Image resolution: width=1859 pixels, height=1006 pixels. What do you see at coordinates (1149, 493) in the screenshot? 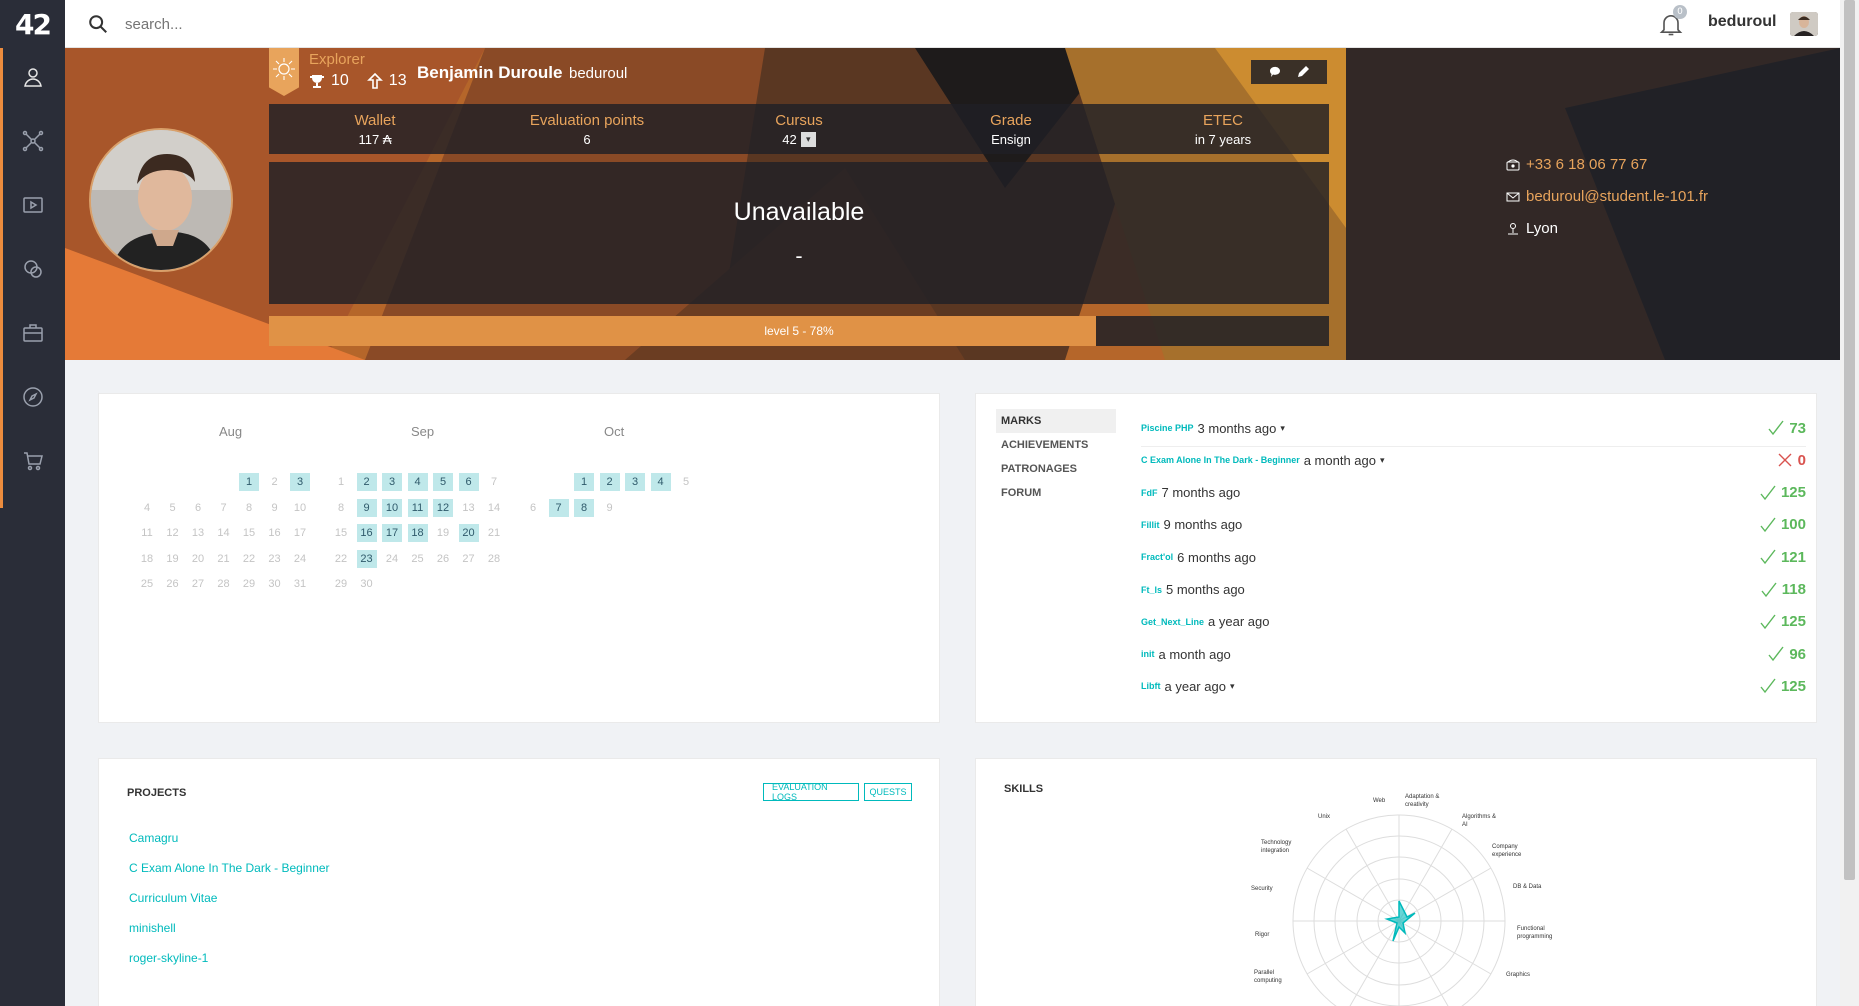
I see `mark-project-name: FdF` at bounding box center [1149, 493].